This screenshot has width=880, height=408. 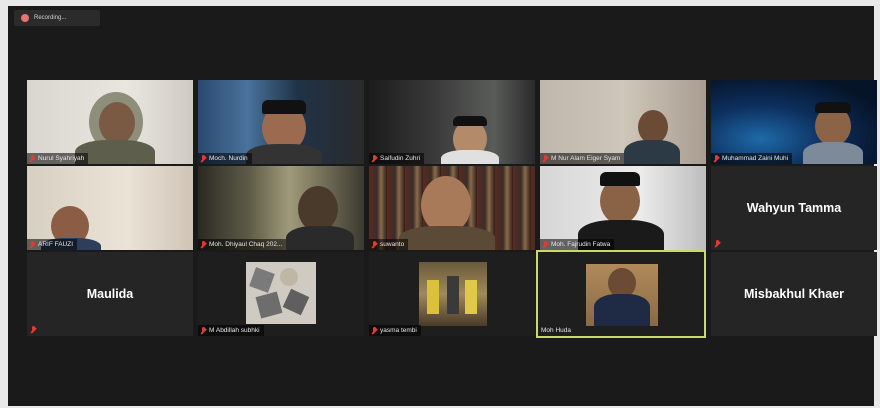 I want to click on participant-name: Moch. Nurdin, so click(x=225, y=158).